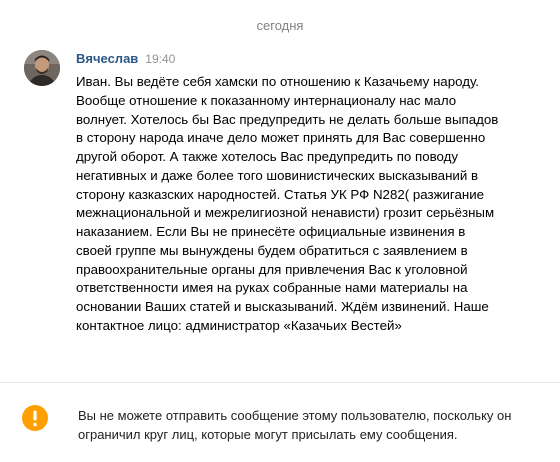 This screenshot has width=560, height=462. I want to click on date-separator: сегодня, so click(280, 25).